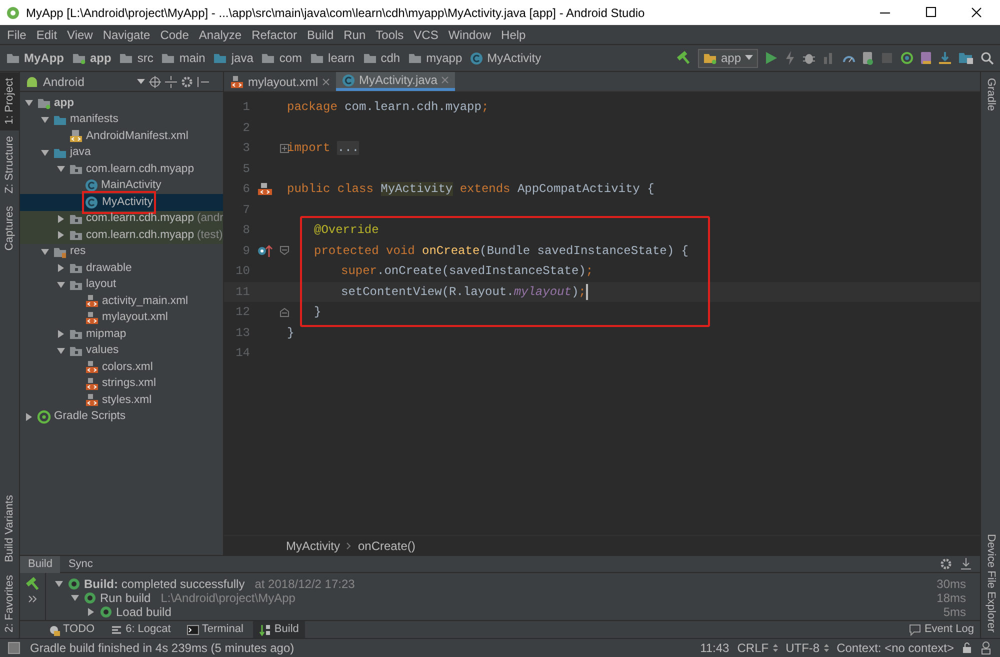 This screenshot has width=1000, height=657. What do you see at coordinates (389, 35) in the screenshot?
I see `menu-item: Tools` at bounding box center [389, 35].